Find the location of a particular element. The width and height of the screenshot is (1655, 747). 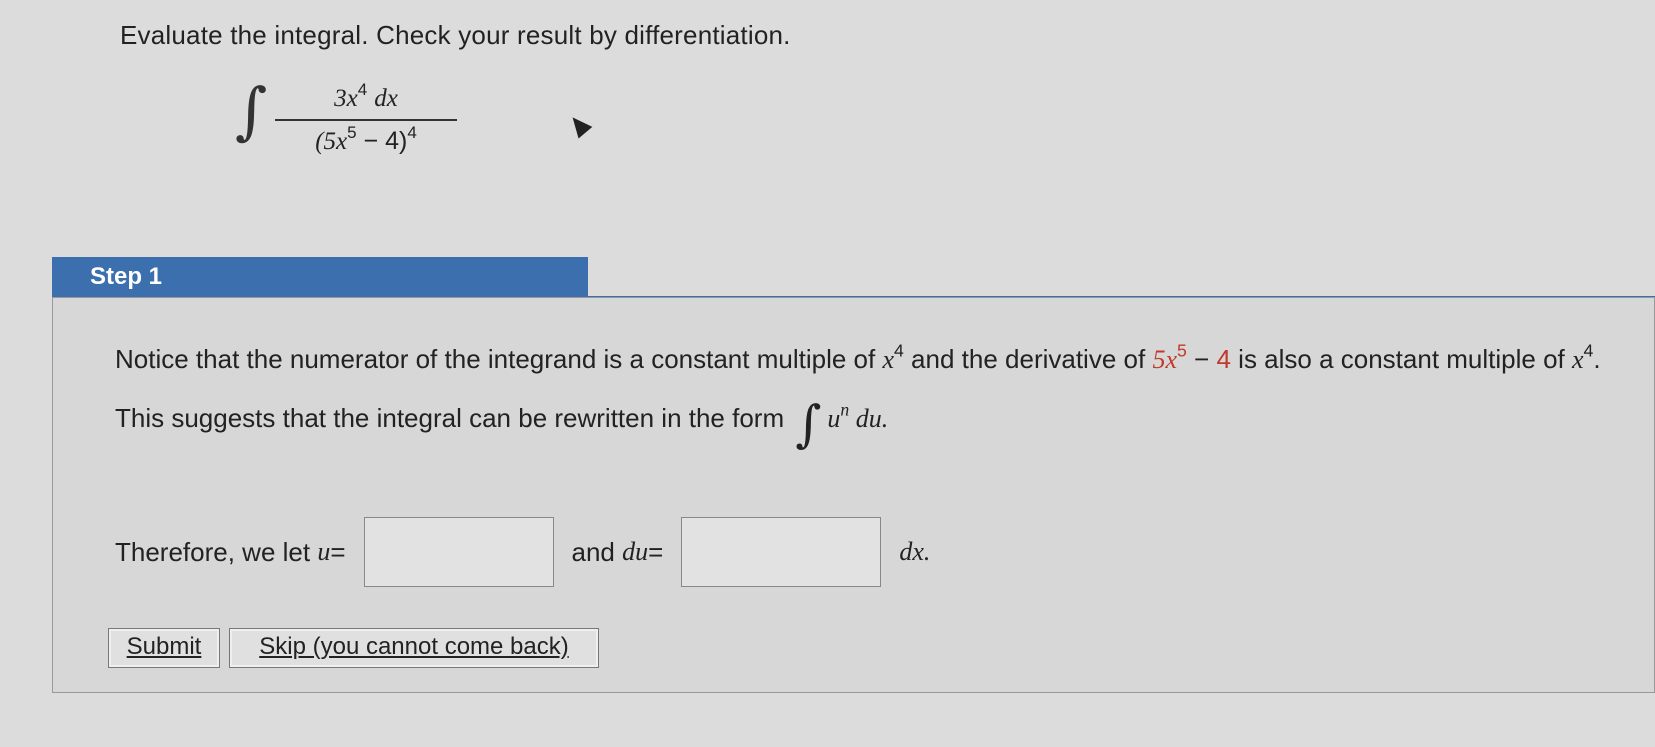

answer-row: Therefore, we let u = and du = dx. is located at coordinates (522, 552).